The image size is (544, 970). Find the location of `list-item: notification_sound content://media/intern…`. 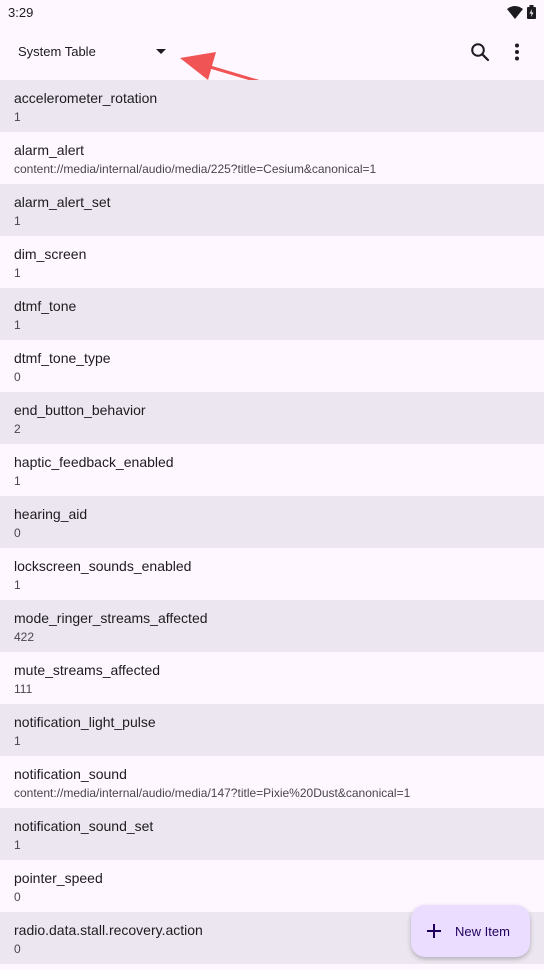

list-item: notification_sound content://media/intern… is located at coordinates (272, 782).